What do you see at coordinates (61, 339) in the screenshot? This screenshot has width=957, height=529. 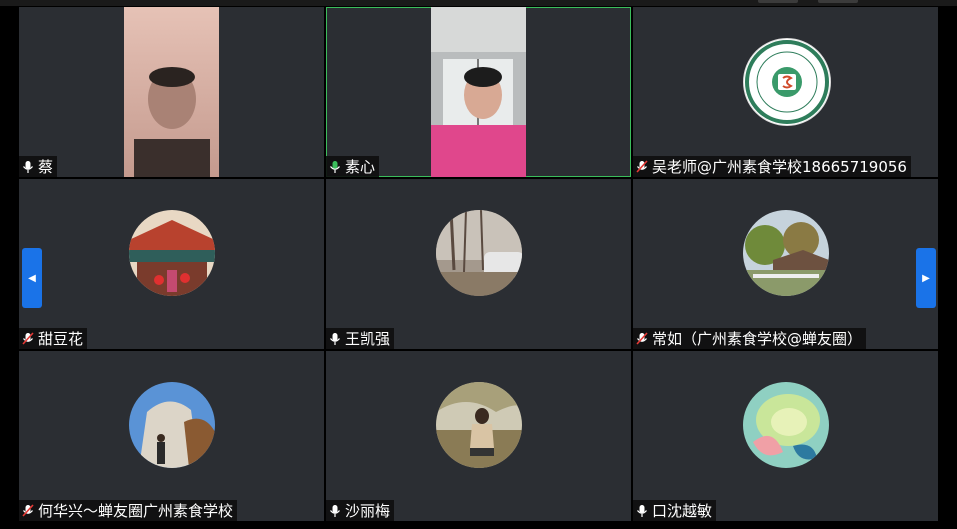 I see `participant-name: 甜豆花` at bounding box center [61, 339].